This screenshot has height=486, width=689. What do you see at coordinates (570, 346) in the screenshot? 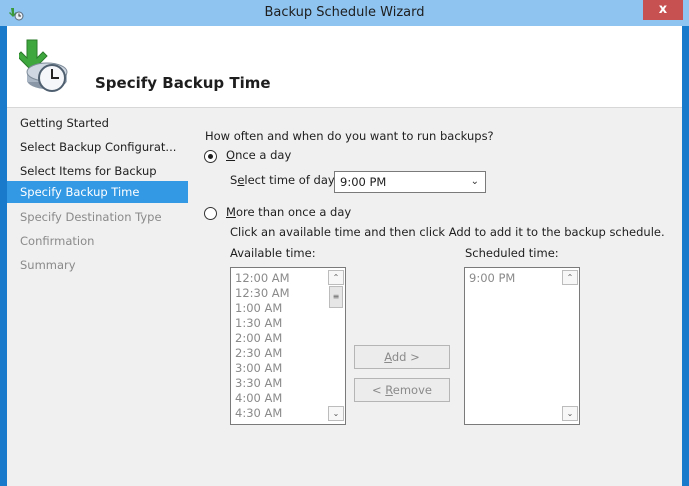
I see `scheduled-scrollbar: ⌃ ⌄` at bounding box center [570, 346].